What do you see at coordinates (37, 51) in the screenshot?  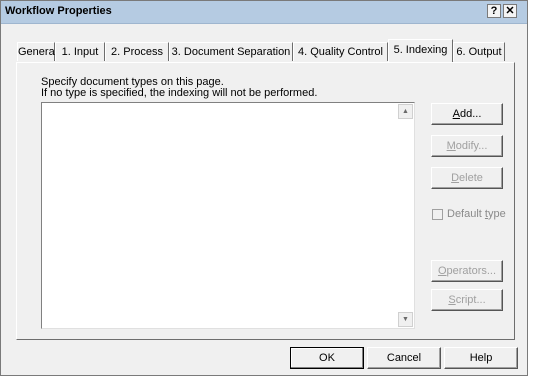 I see `tab-general: General` at bounding box center [37, 51].